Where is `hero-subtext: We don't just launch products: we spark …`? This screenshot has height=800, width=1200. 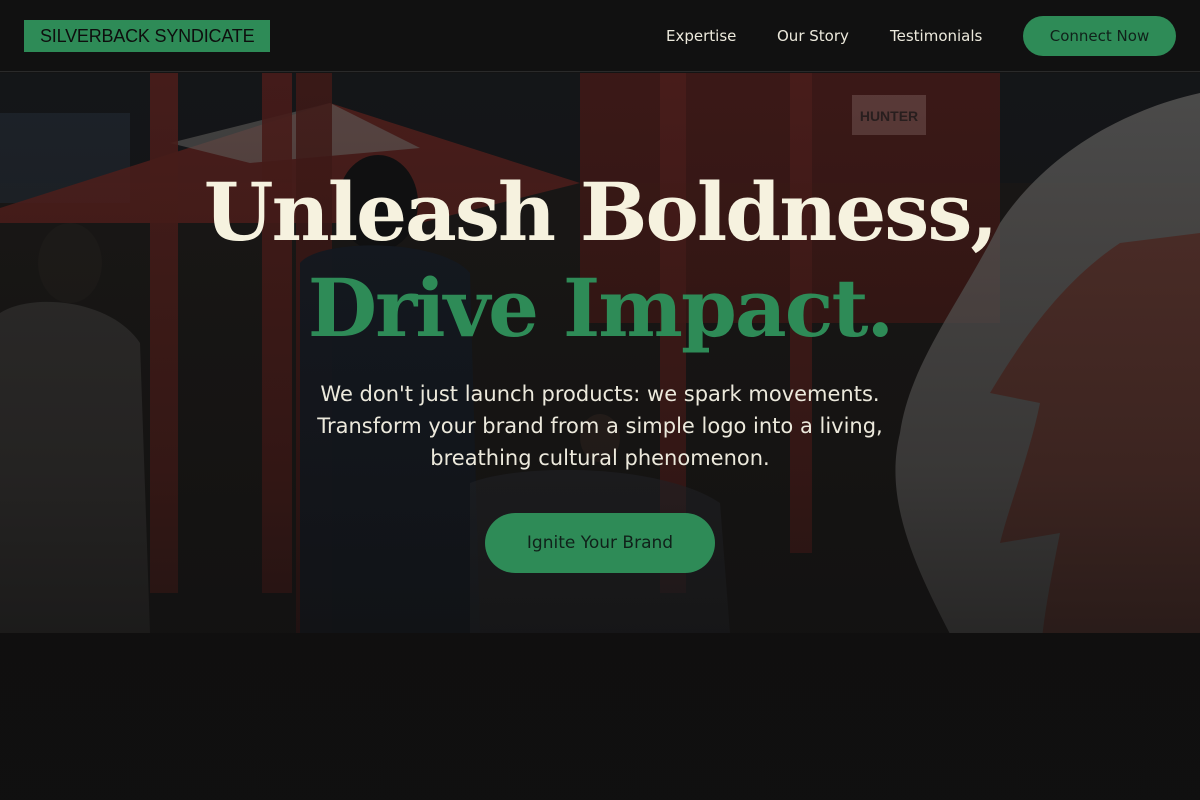 hero-subtext: We don't just launch products: we spark … is located at coordinates (600, 426).